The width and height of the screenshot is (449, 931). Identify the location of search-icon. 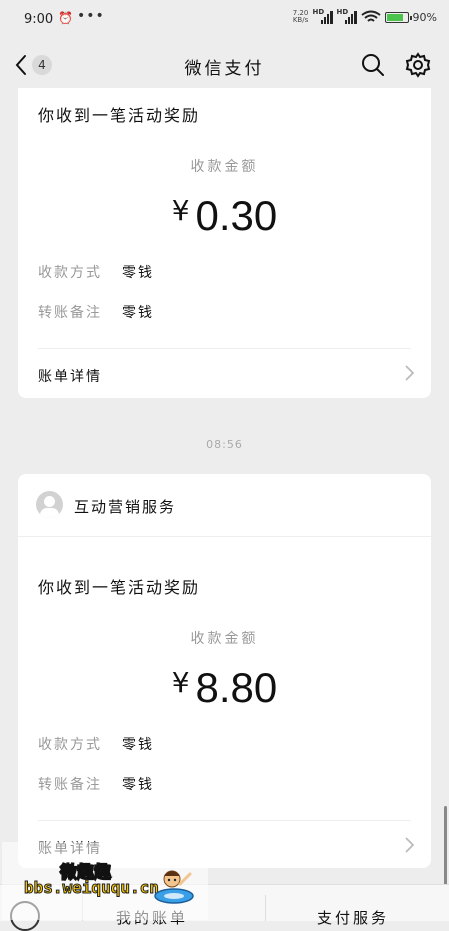
(373, 65).